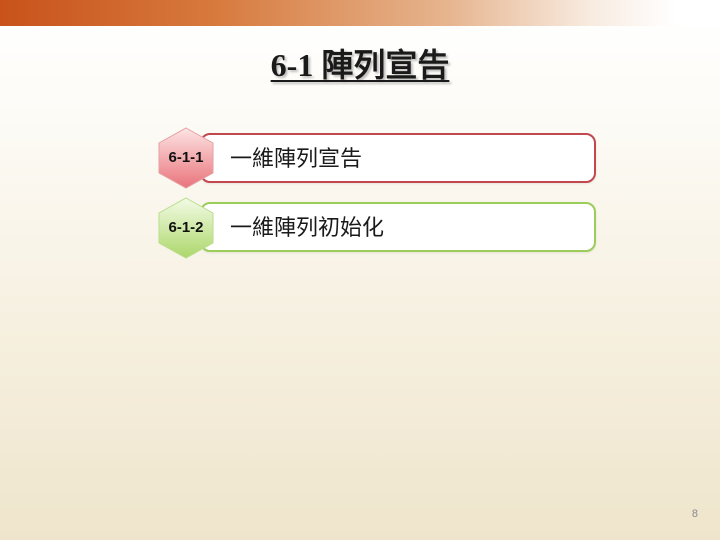 The height and width of the screenshot is (540, 720). I want to click on section-item-label: 一維陣列宣告, so click(296, 158).